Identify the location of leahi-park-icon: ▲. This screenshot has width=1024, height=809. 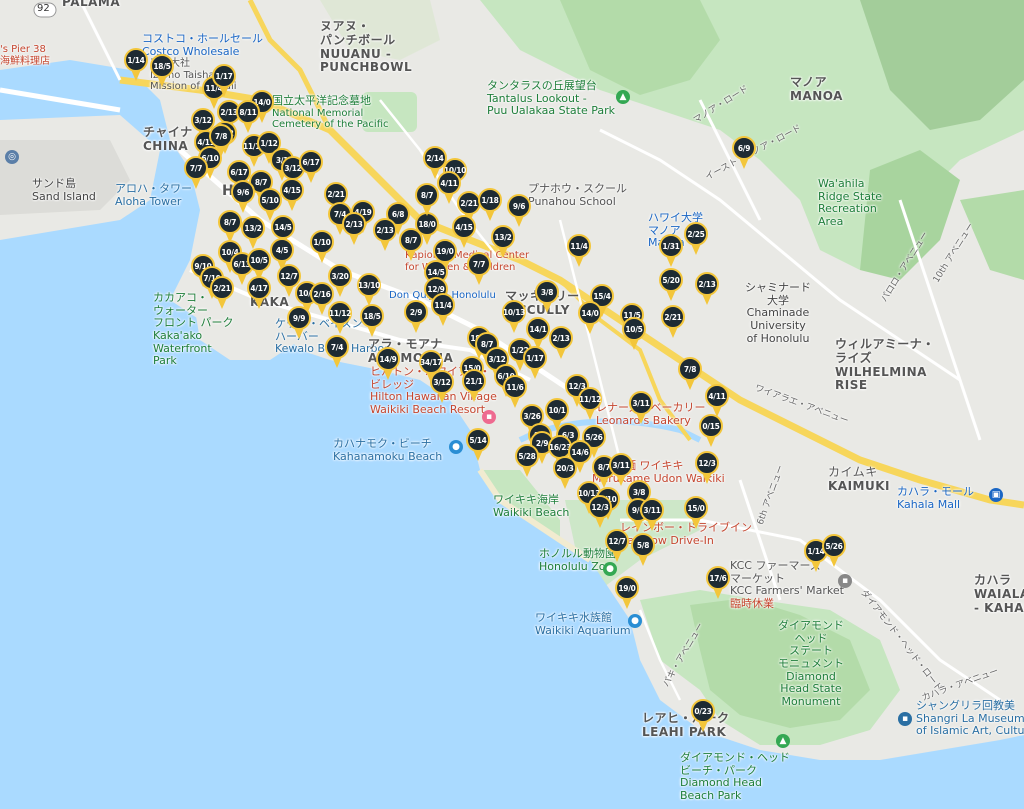
(783, 741).